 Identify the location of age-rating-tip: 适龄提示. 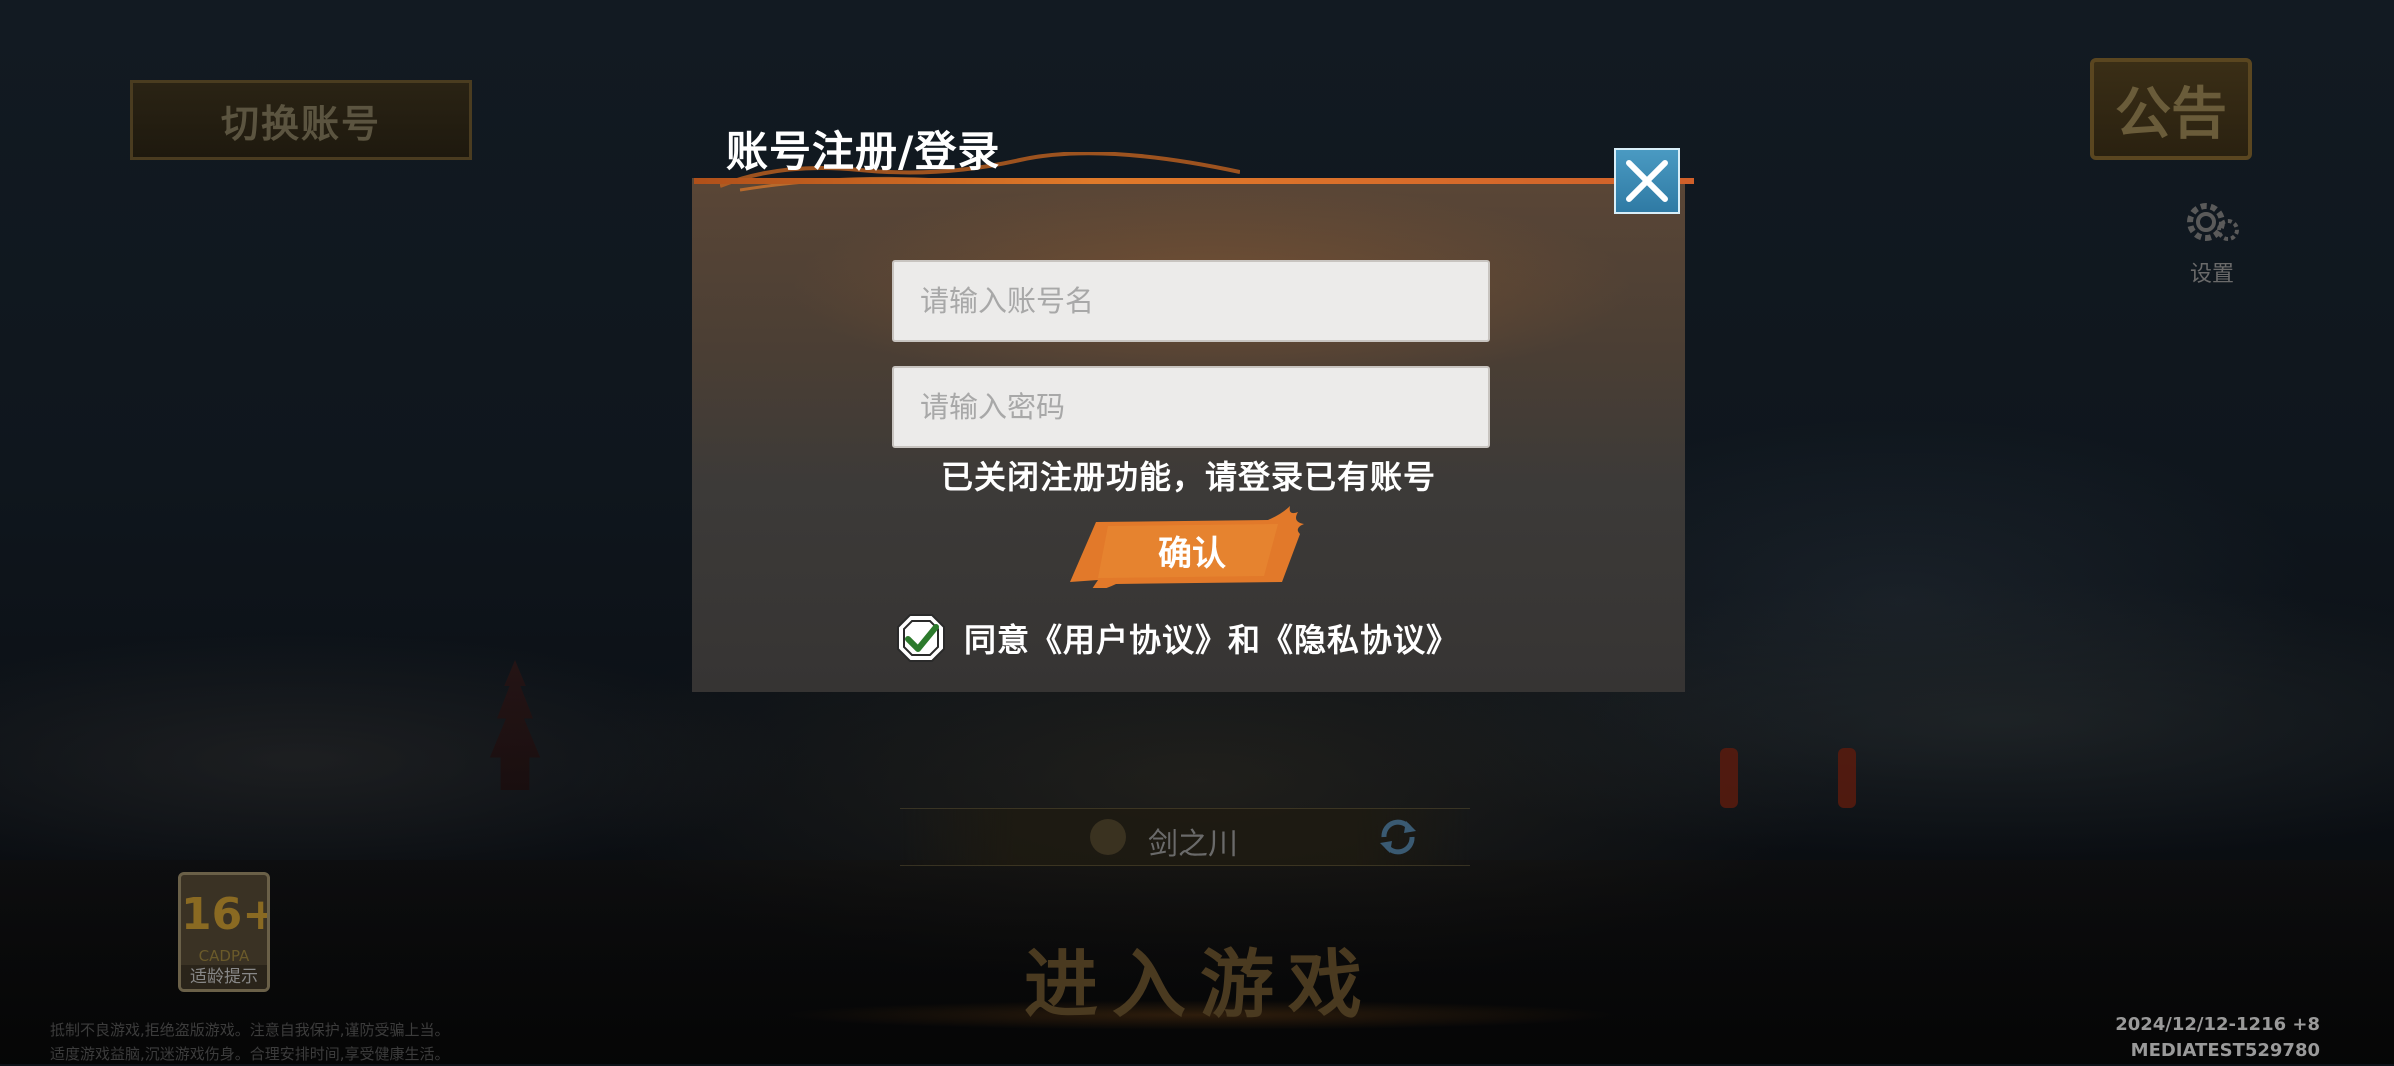
(224, 977).